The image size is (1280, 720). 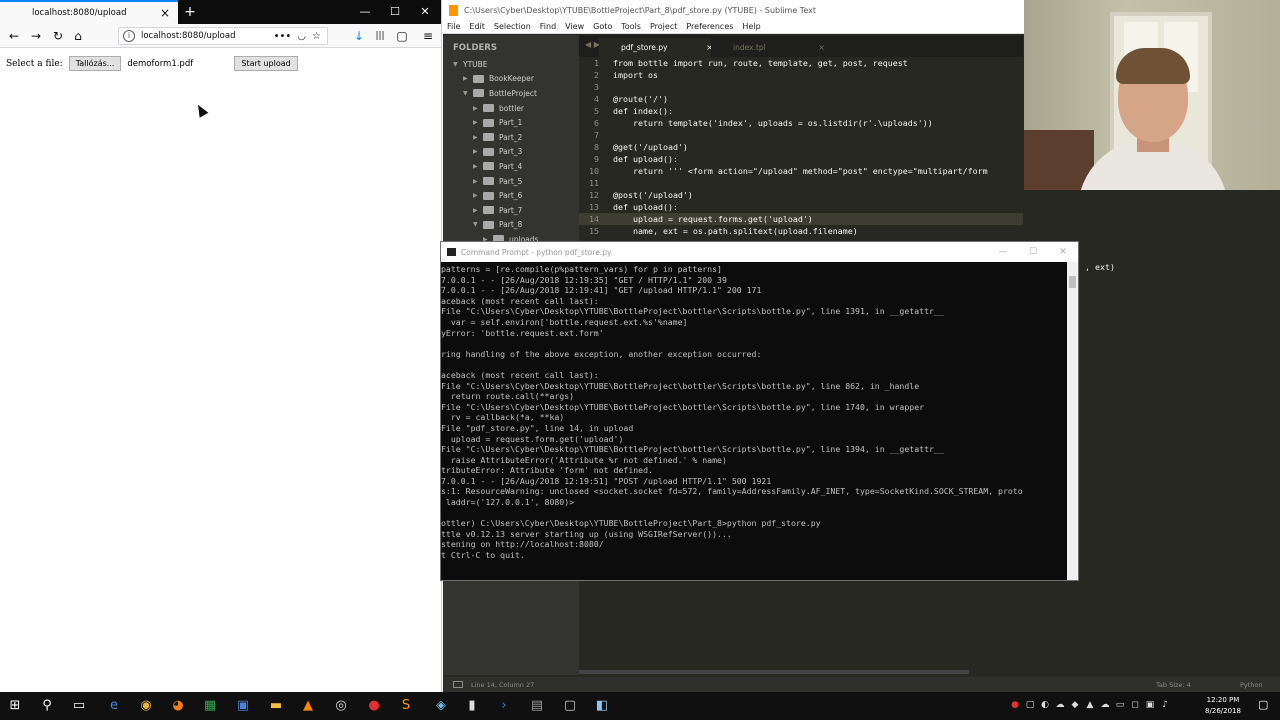 I want to click on forward-icon: →, so click(x=36, y=36).